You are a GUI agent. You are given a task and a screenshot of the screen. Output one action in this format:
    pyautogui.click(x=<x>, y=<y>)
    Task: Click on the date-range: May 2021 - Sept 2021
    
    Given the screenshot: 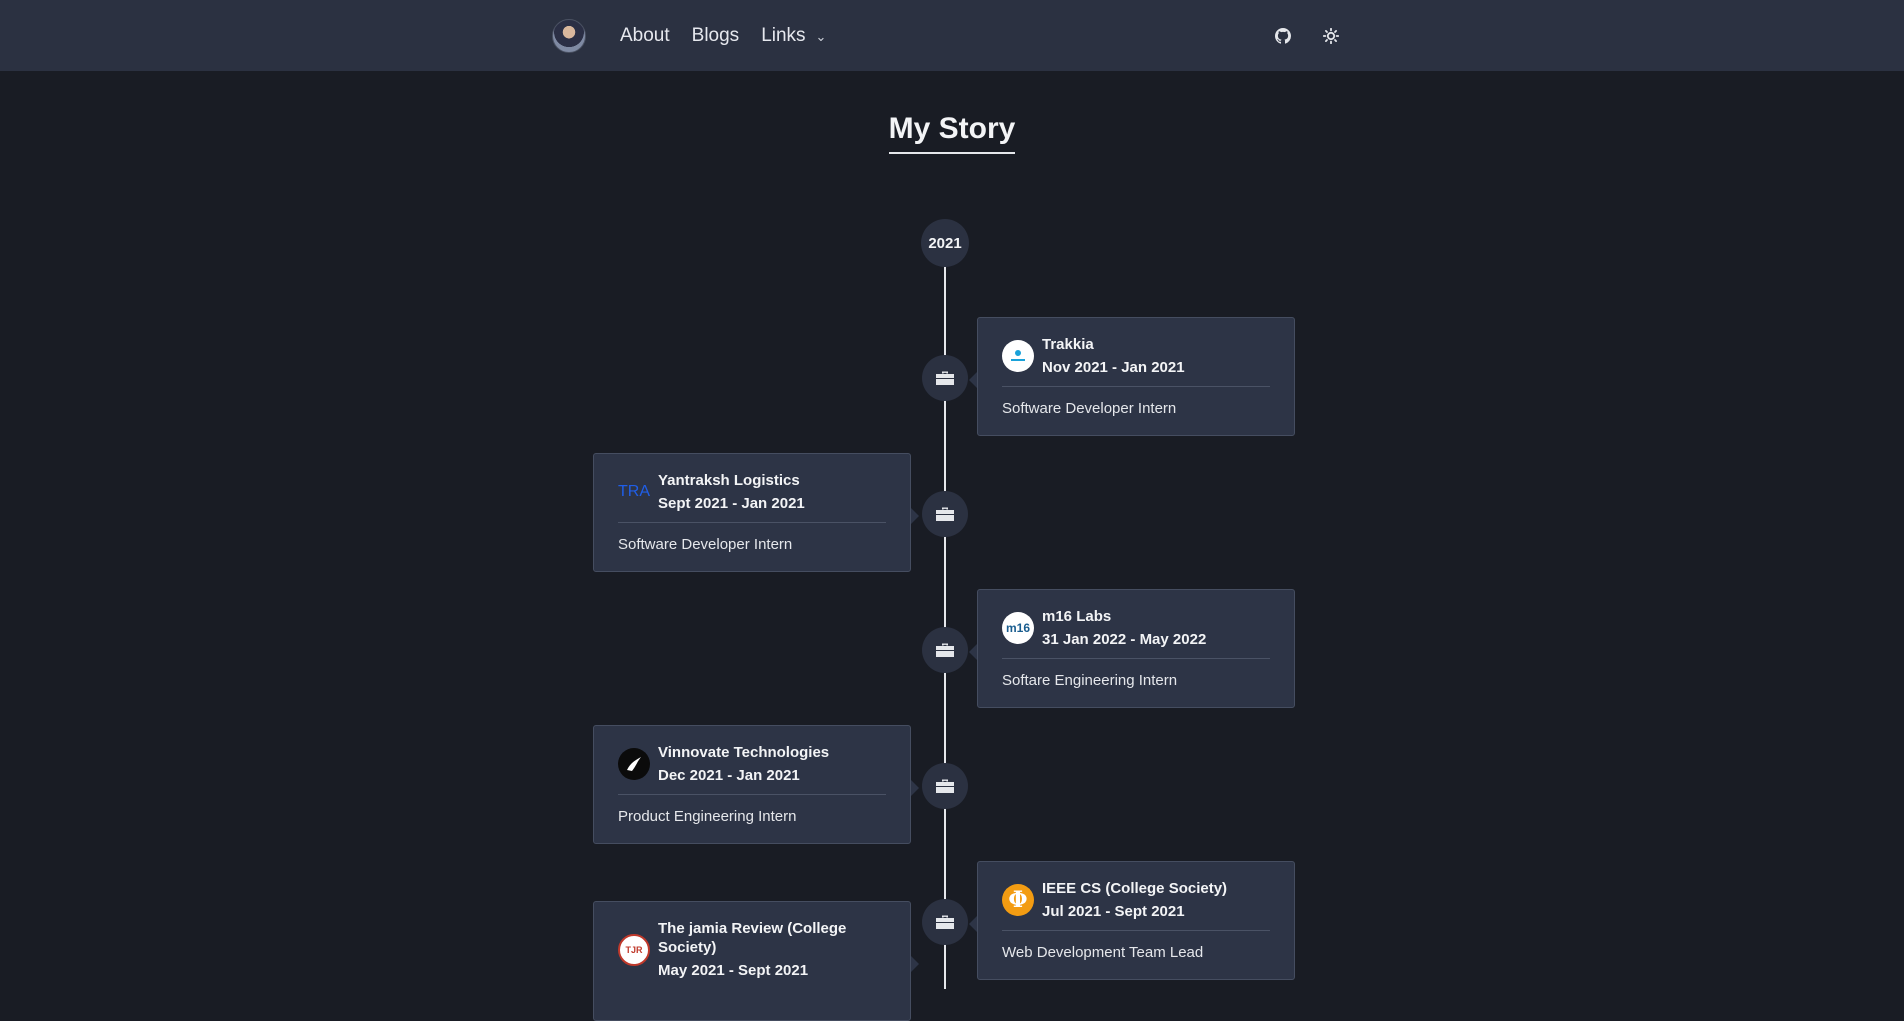 What is the action you would take?
    pyautogui.click(x=733, y=970)
    